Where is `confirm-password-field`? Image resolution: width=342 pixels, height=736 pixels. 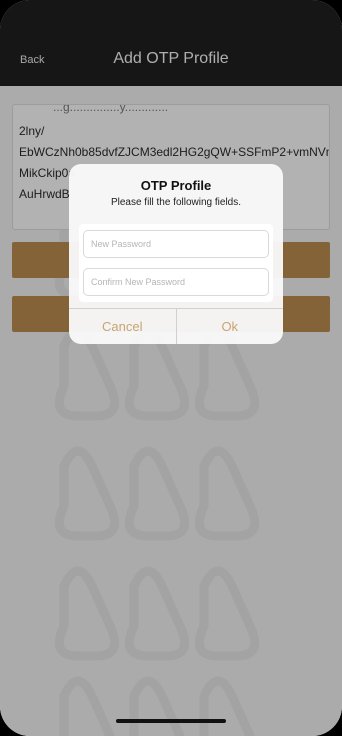 confirm-password-field is located at coordinates (176, 282).